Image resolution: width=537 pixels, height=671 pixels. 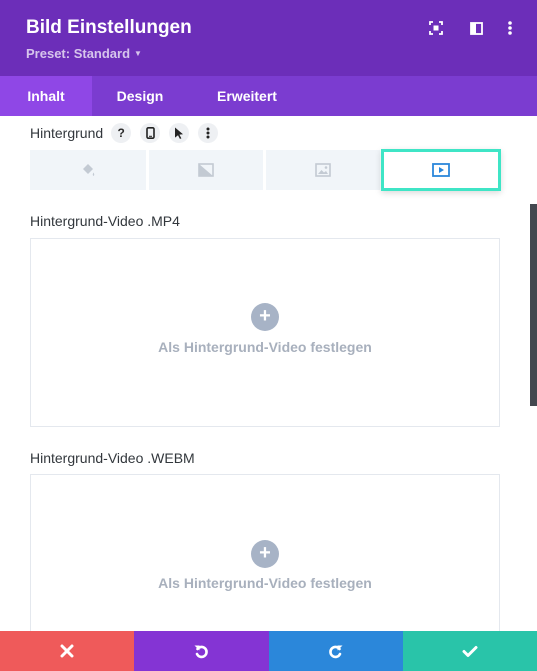 What do you see at coordinates (247, 96) in the screenshot?
I see `tab-erweitert: Erweitert` at bounding box center [247, 96].